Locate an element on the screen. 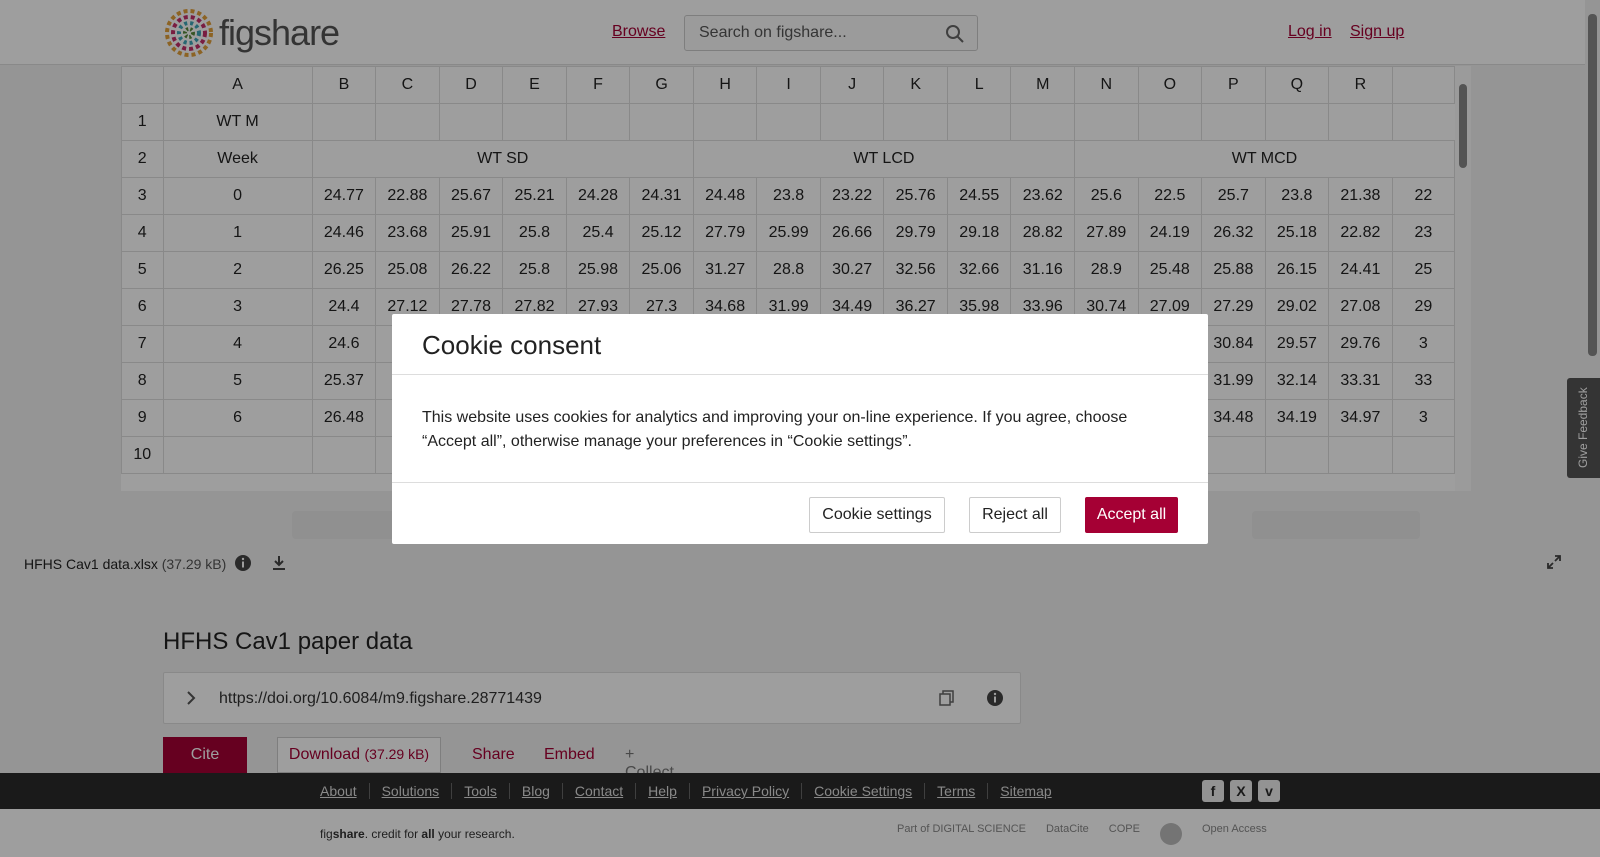 This screenshot has width=1600, height=857. cookie-dialog-title: Cookie consent is located at coordinates (512, 345).